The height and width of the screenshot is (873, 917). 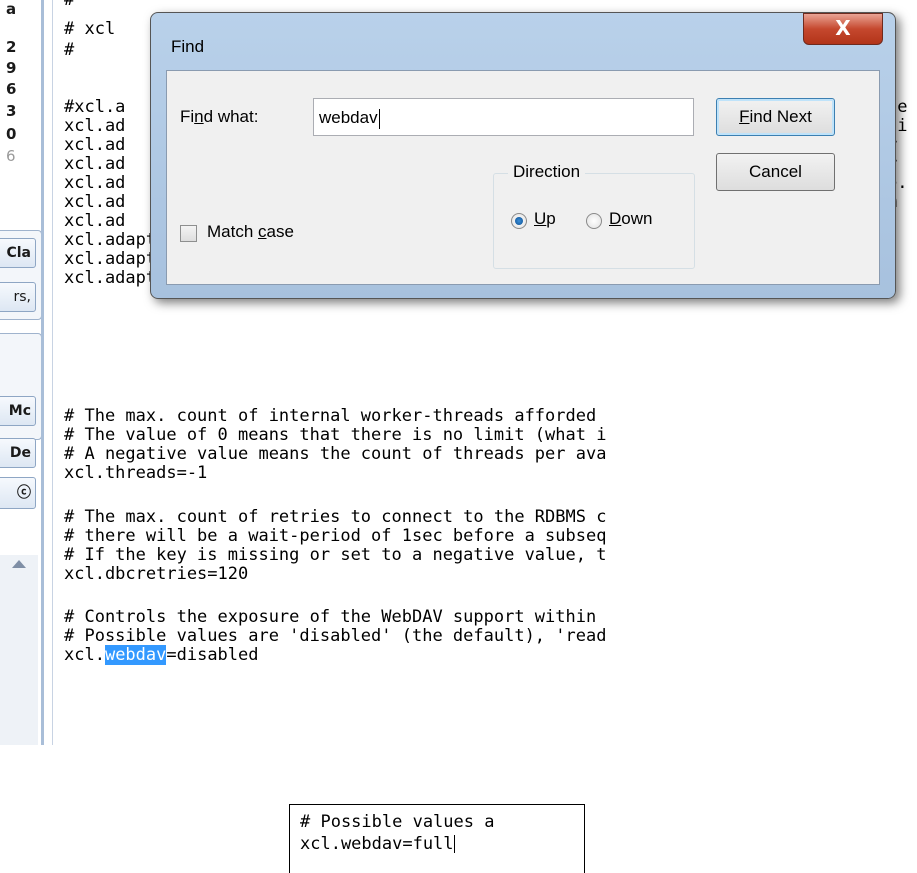 What do you see at coordinates (19, 650) in the screenshot?
I see `scrollbar` at bounding box center [19, 650].